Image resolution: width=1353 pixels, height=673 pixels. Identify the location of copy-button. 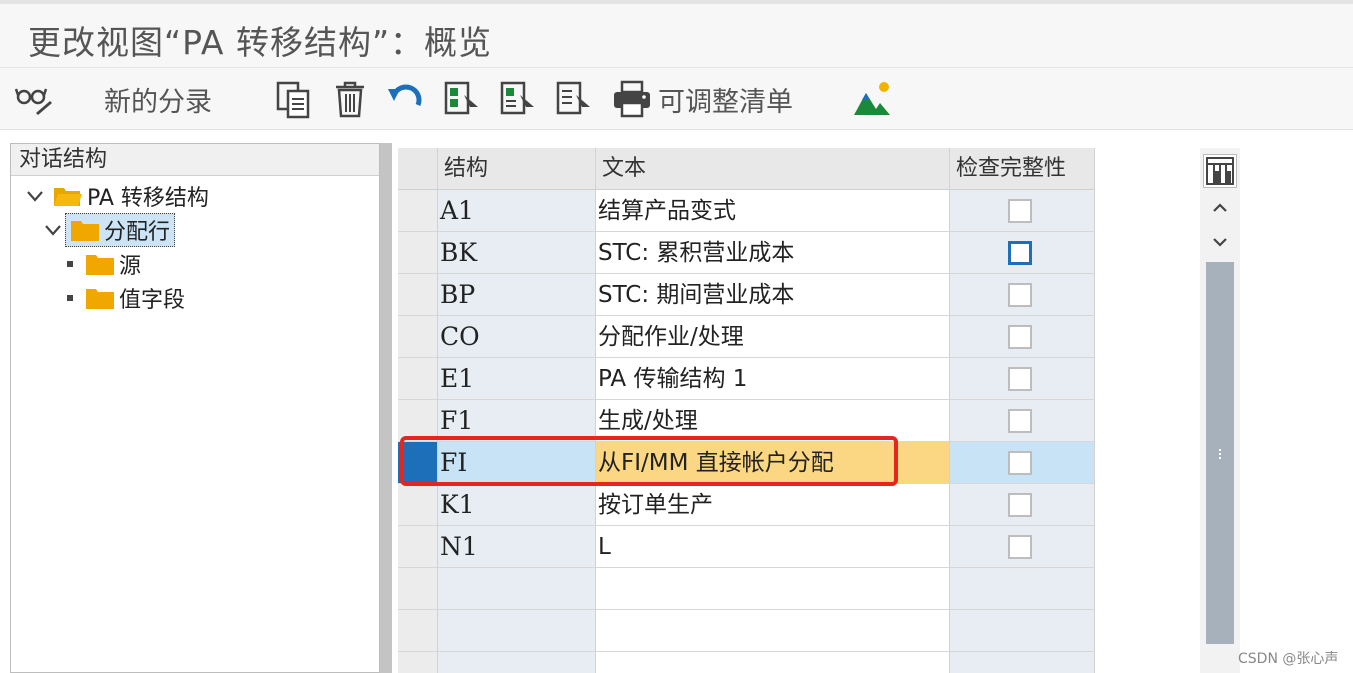
(294, 99).